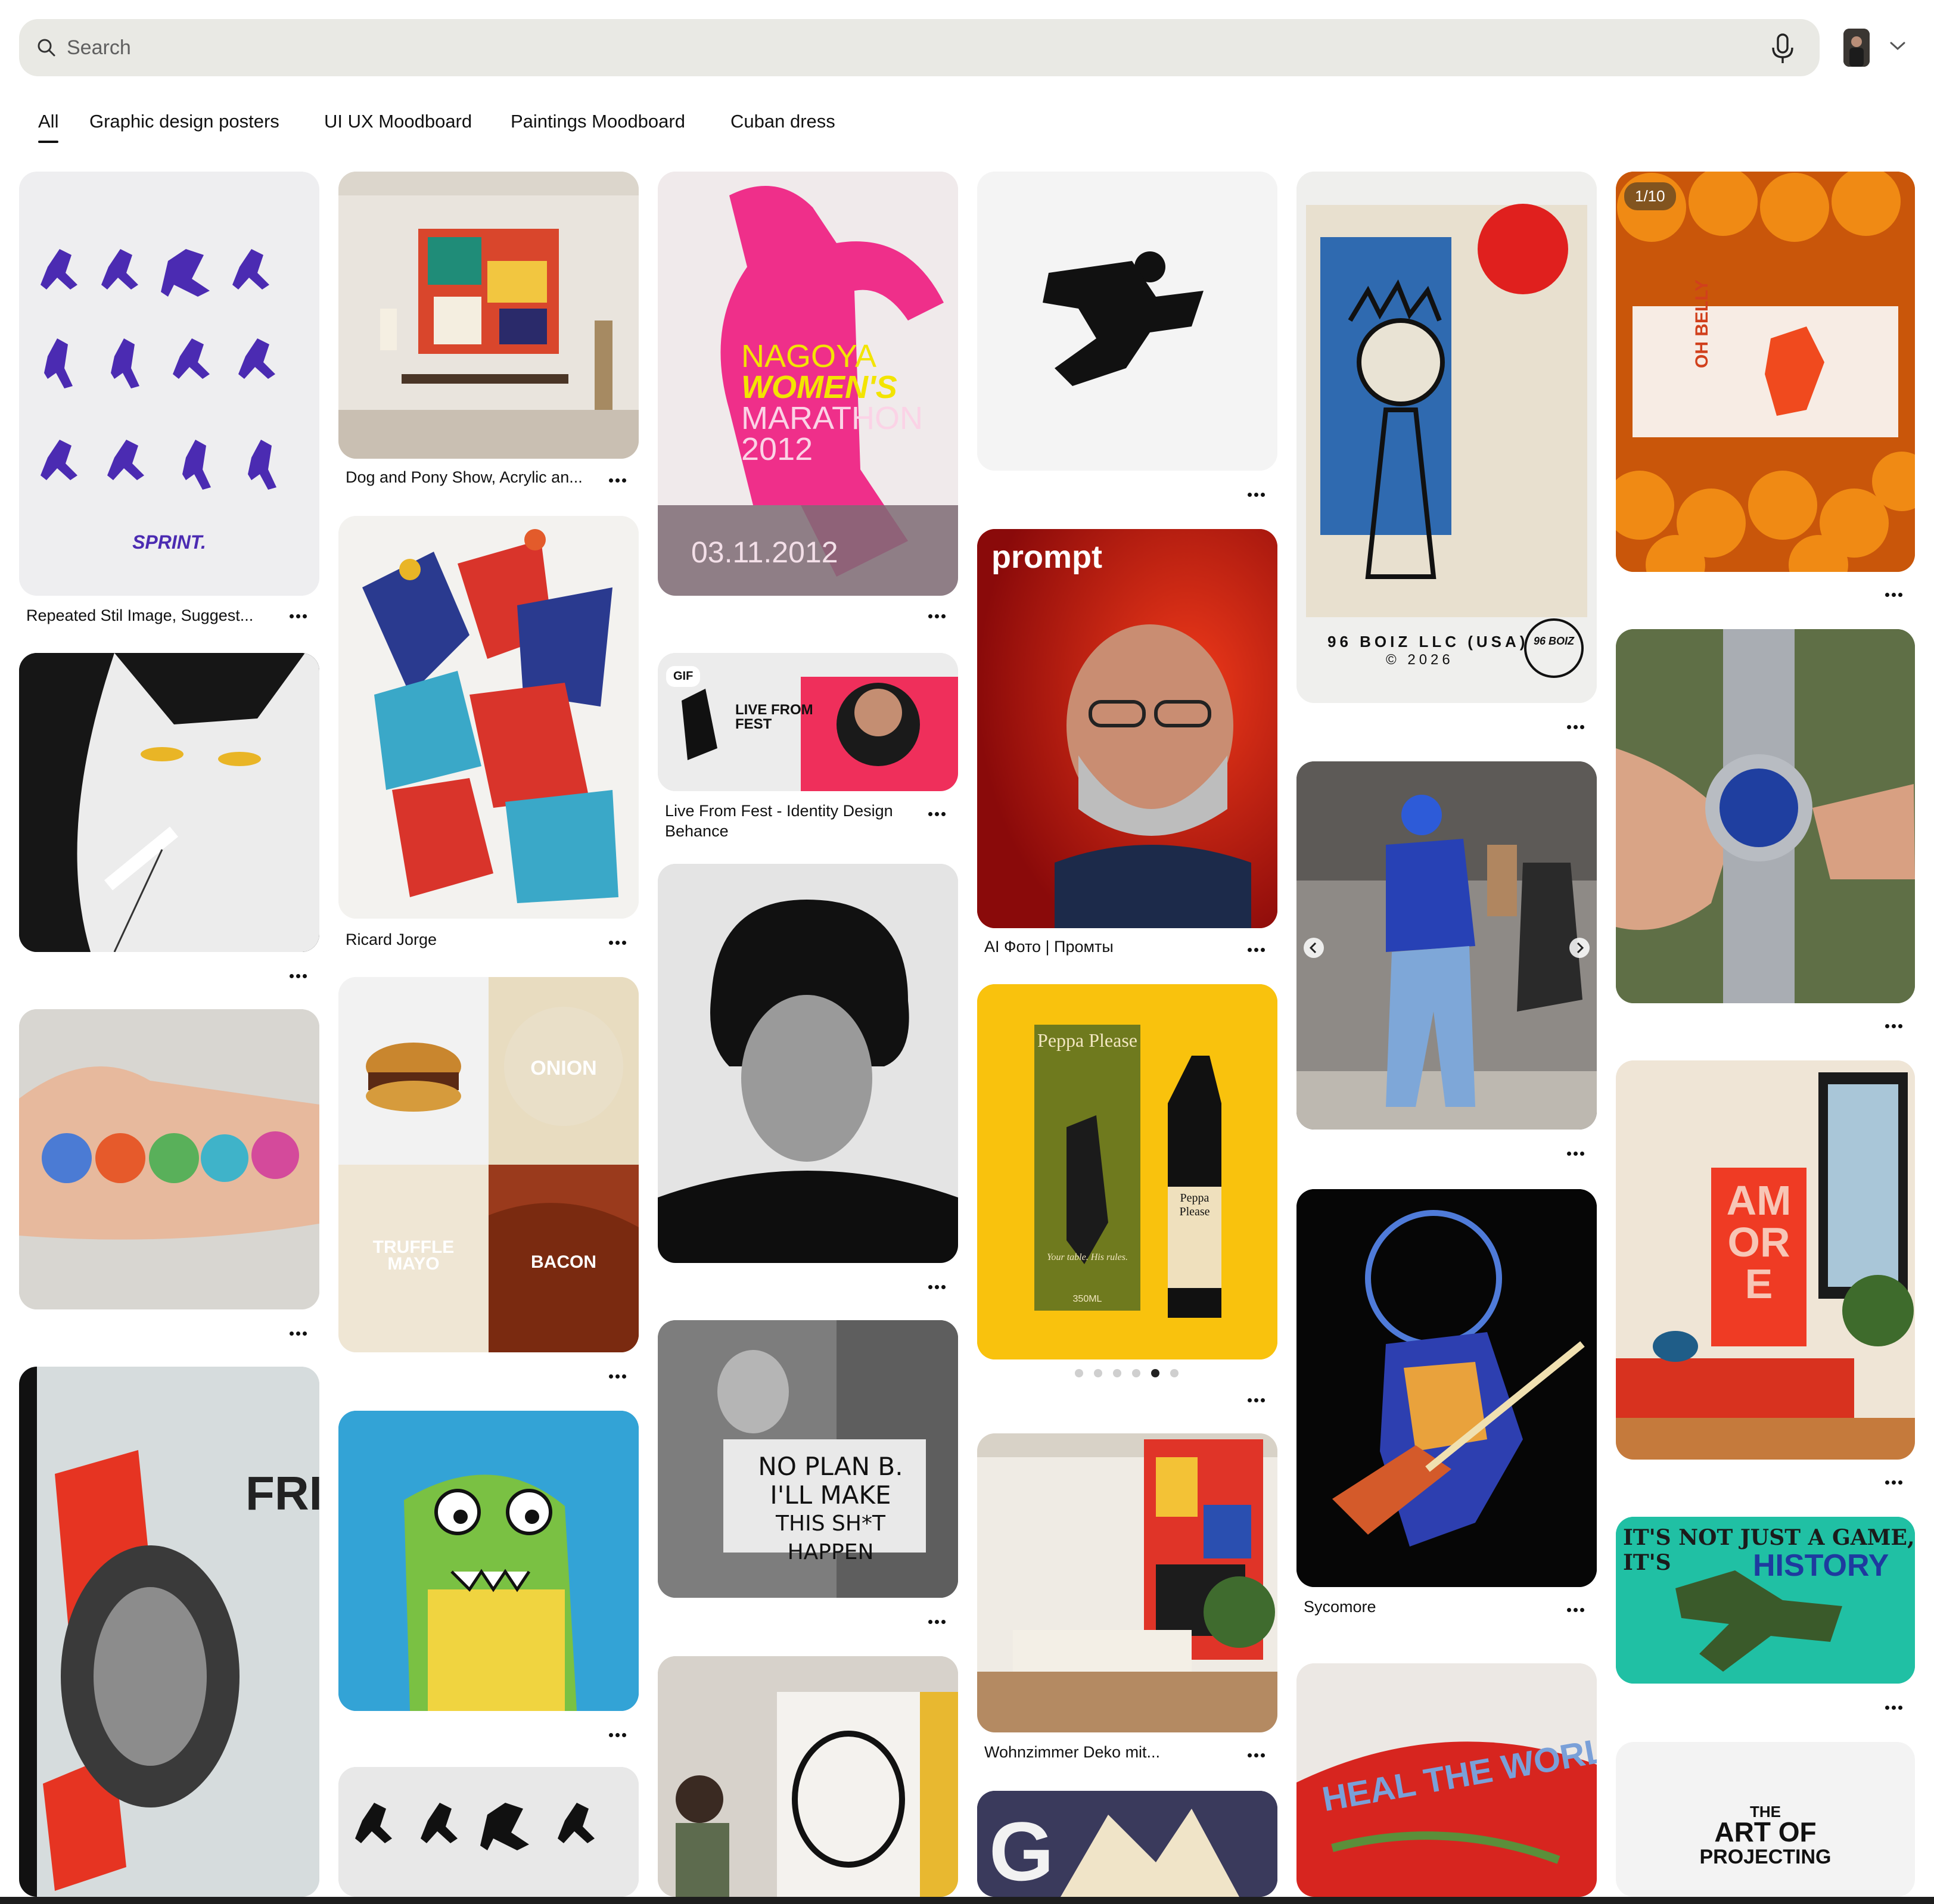 The width and height of the screenshot is (1934, 1904). I want to click on magazine-cover: G, so click(1127, 1844).